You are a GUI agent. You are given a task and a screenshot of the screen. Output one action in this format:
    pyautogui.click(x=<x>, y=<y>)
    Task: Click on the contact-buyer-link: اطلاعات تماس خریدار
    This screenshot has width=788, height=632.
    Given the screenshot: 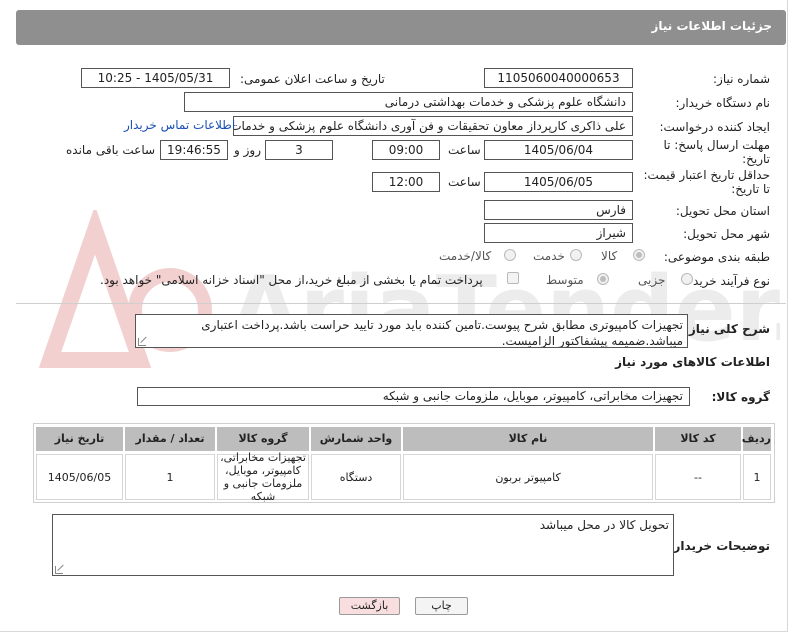 What is the action you would take?
    pyautogui.click(x=179, y=125)
    